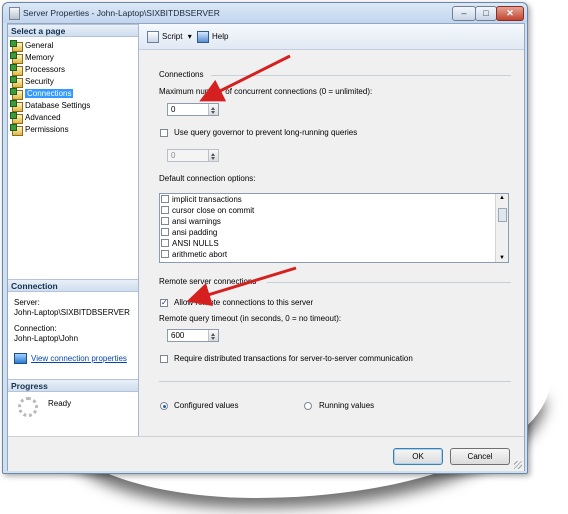  I want to click on arrow-to-max-connections, so click(245, 78).